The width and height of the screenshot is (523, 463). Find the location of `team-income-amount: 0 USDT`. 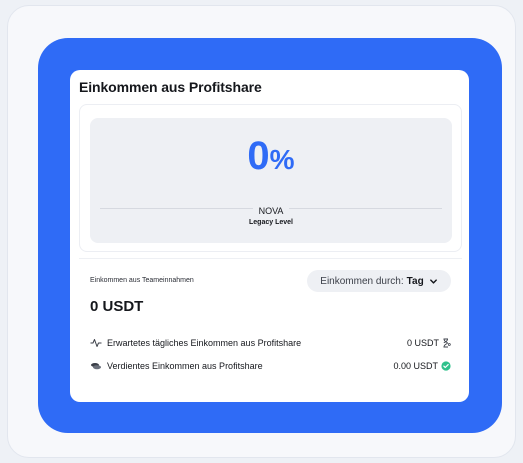

team-income-amount: 0 USDT is located at coordinates (117, 306).